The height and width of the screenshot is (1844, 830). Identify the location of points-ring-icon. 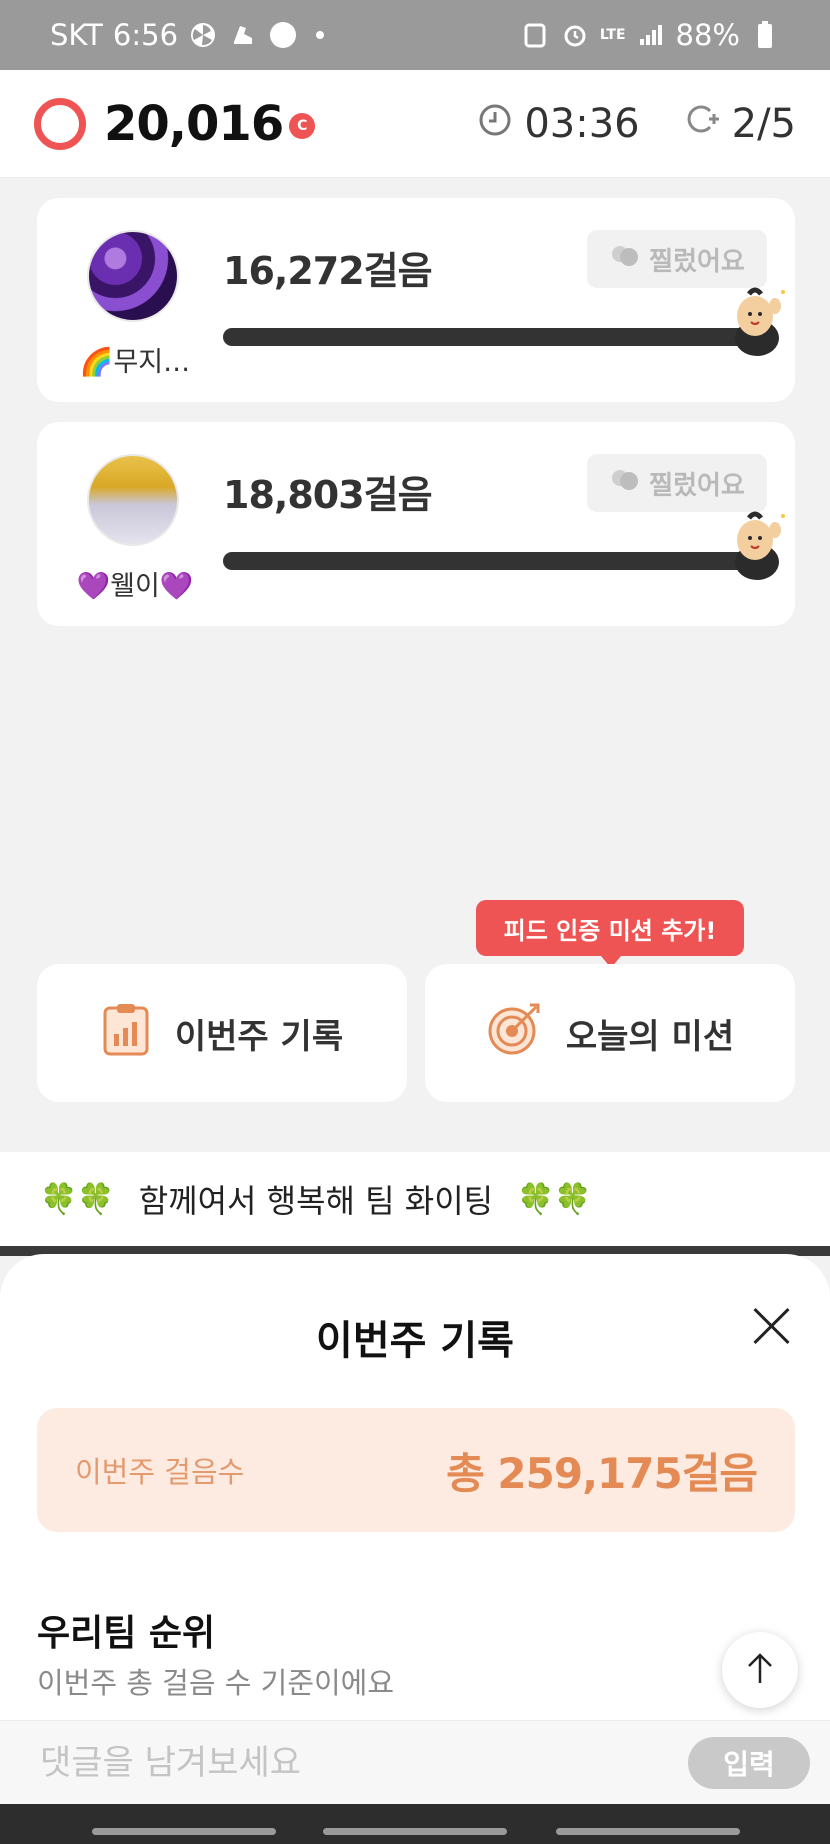
(60, 123).